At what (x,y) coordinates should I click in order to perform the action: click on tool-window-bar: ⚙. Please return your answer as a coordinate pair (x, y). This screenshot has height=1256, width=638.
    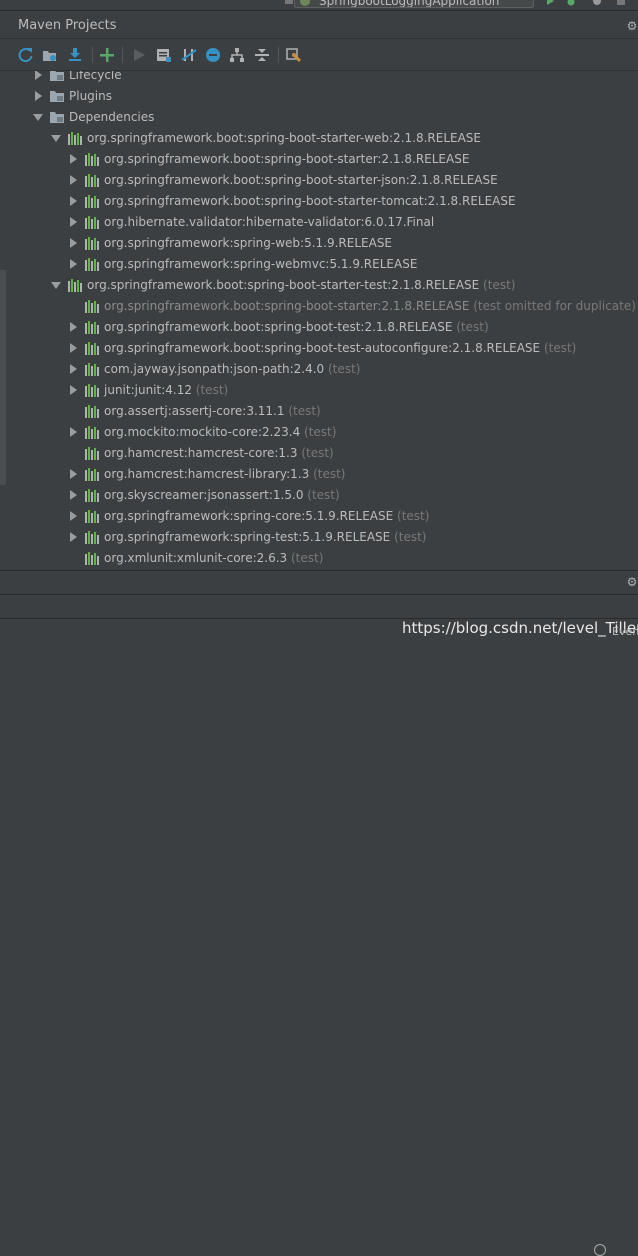
    Looking at the image, I should click on (319, 582).